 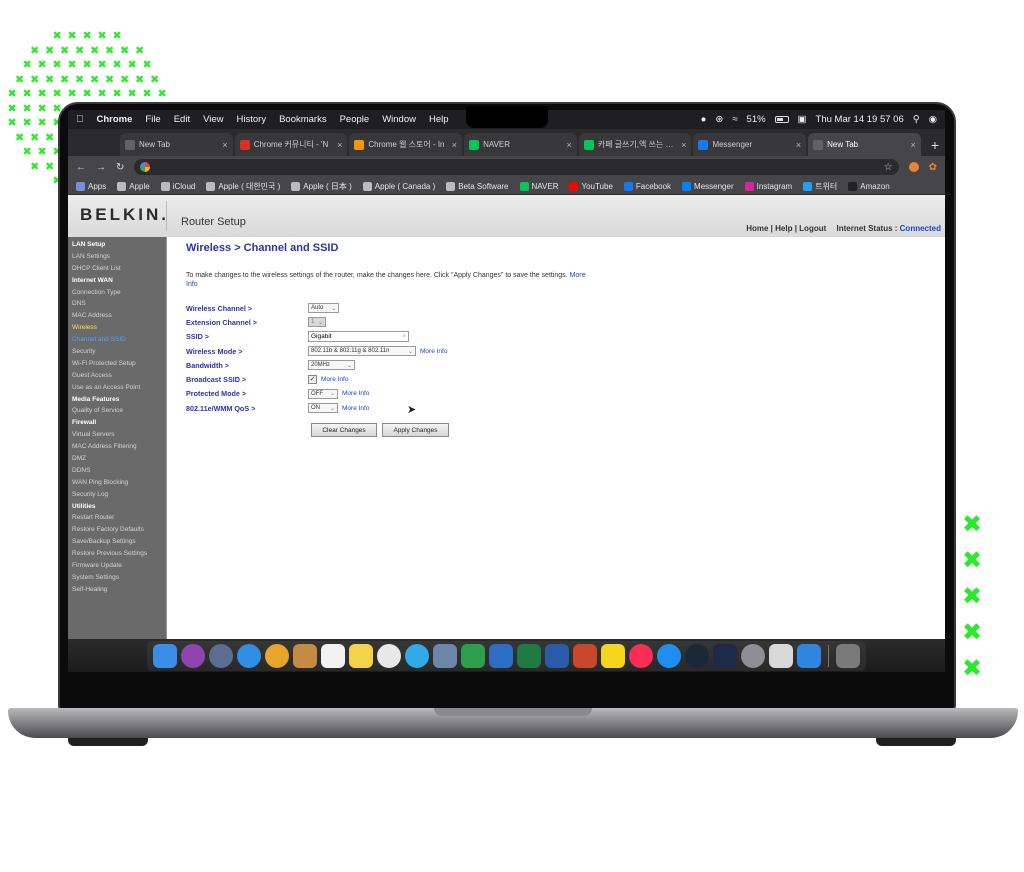 What do you see at coordinates (913, 167) in the screenshot?
I see `extension-icon` at bounding box center [913, 167].